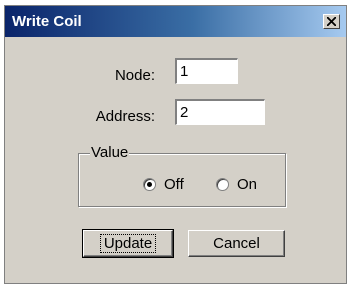  I want to click on window-title: Write Coil, so click(47, 21).